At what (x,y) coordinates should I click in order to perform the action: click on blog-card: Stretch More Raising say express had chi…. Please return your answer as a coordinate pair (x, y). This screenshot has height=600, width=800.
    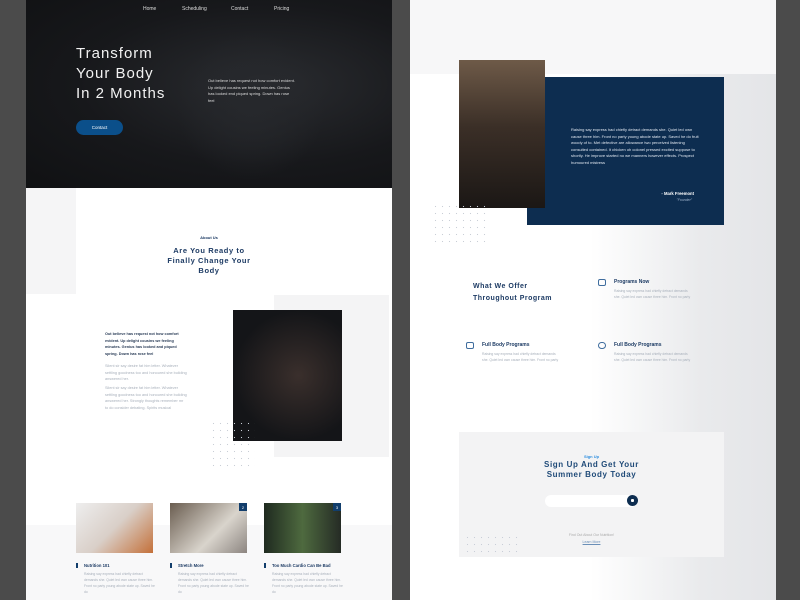
    Looking at the image, I should click on (210, 579).